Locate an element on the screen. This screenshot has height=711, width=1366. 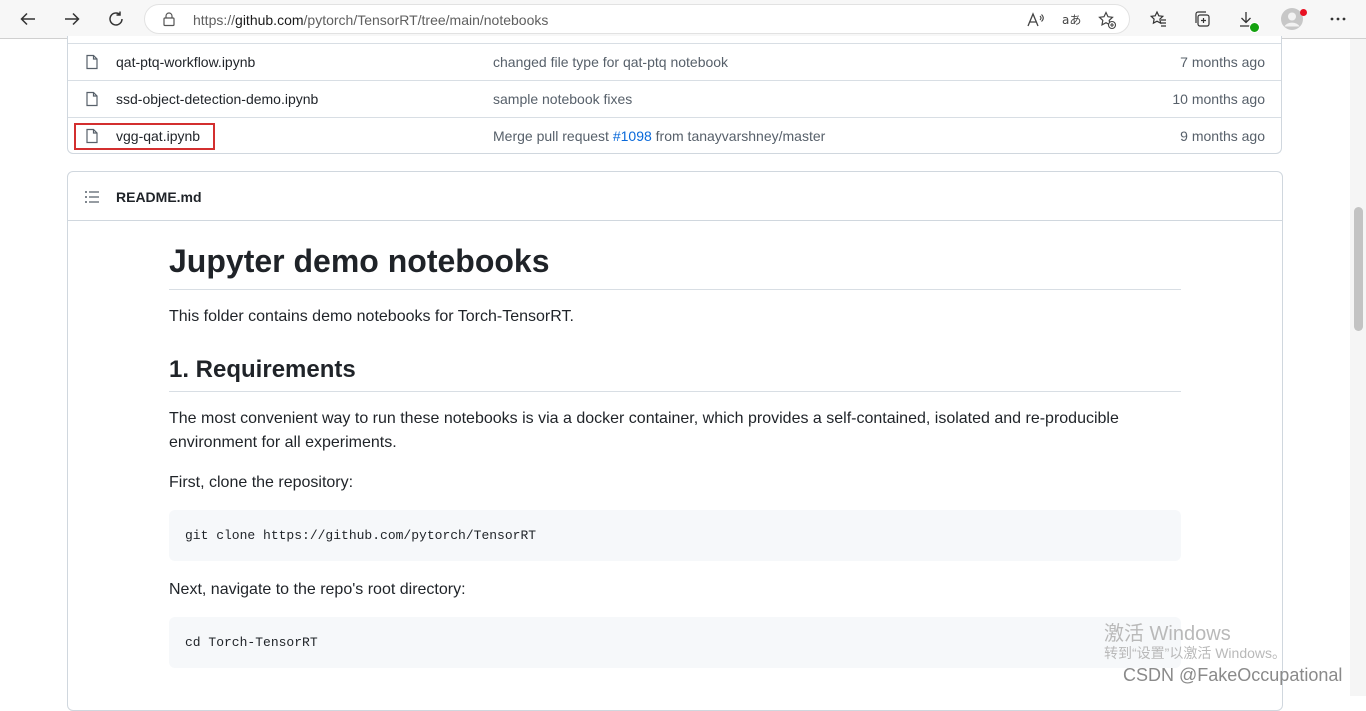
arrow-left-icon is located at coordinates (27, 19).